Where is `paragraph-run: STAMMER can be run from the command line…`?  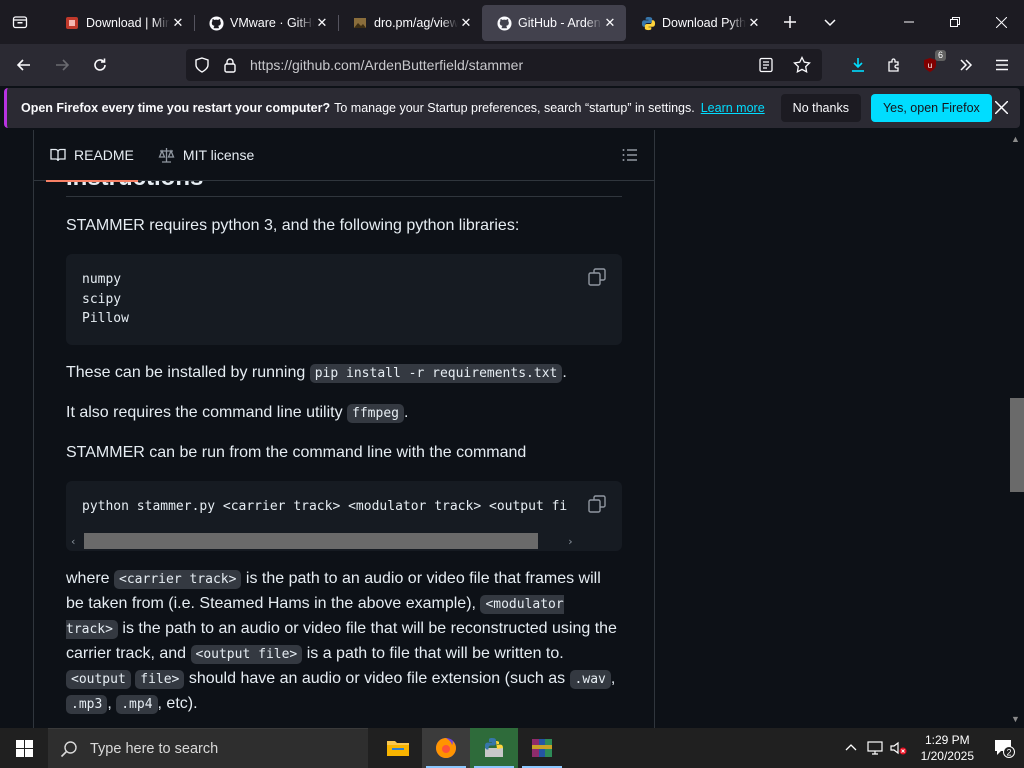
paragraph-run: STAMMER can be run from the command line… is located at coordinates (296, 452).